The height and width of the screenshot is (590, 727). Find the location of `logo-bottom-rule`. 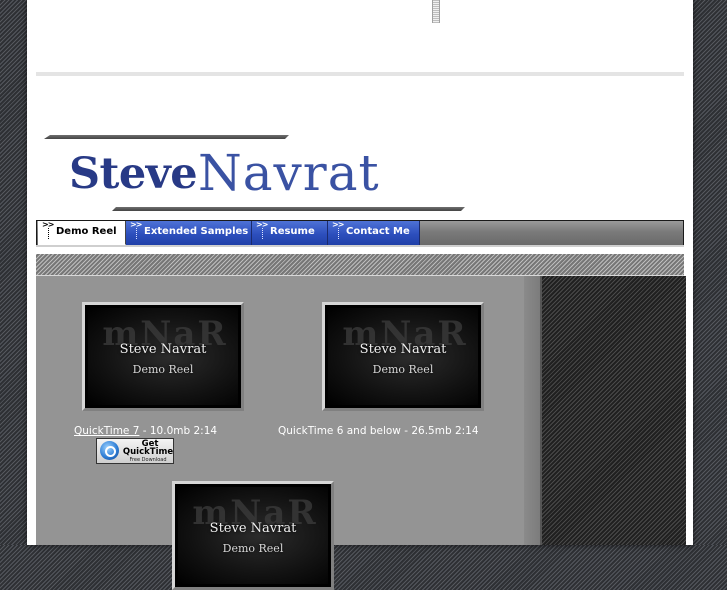

logo-bottom-rule is located at coordinates (288, 209).